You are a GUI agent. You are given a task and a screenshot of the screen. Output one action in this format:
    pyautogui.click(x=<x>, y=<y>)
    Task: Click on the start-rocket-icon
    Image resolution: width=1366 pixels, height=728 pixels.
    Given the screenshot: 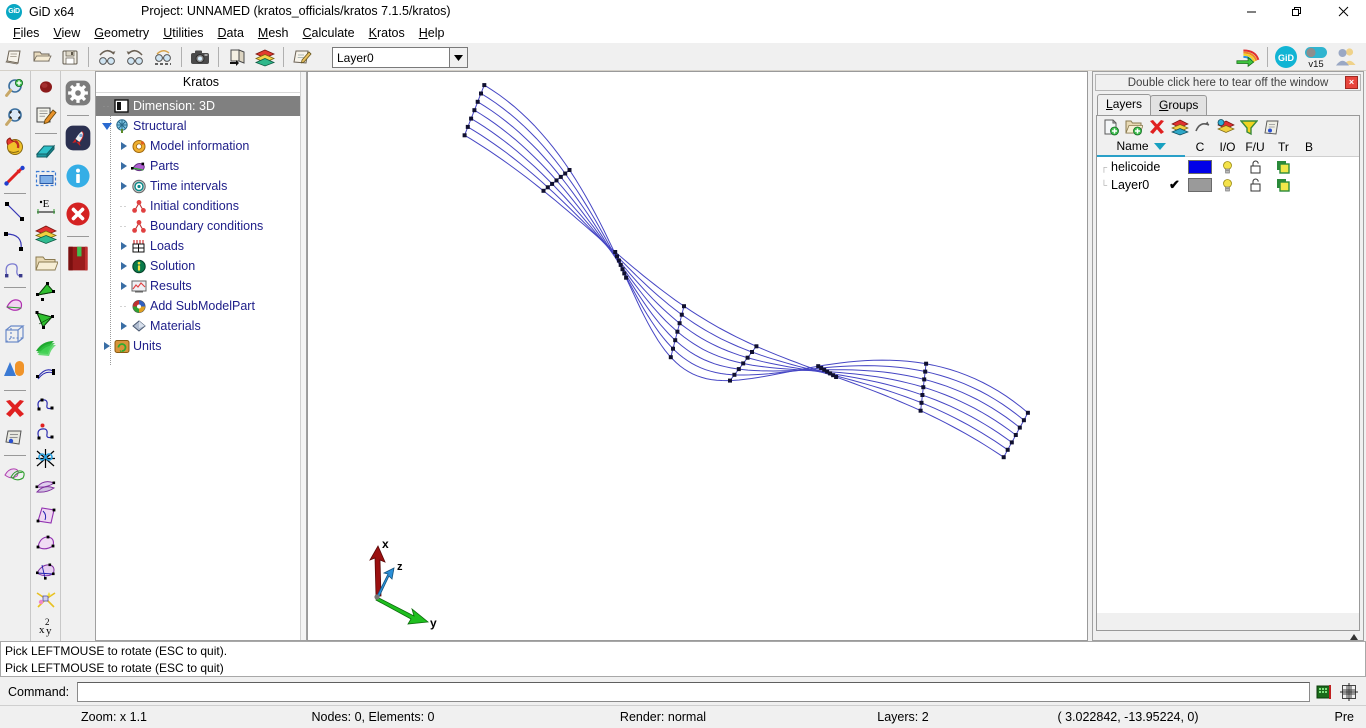 What is the action you would take?
    pyautogui.click(x=78, y=138)
    